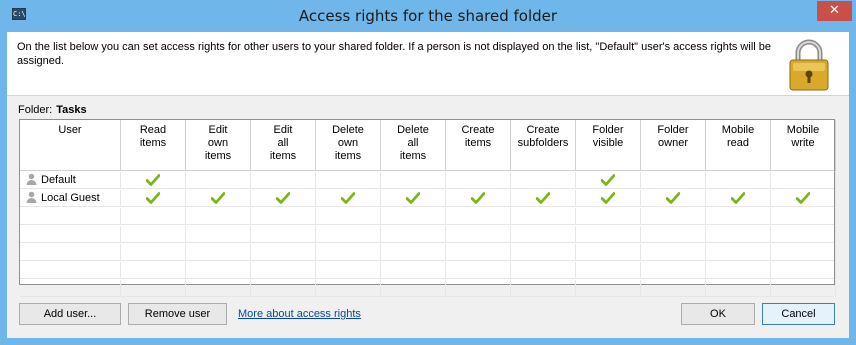 The height and width of the screenshot is (345, 856). I want to click on user-icon, so click(31, 197).